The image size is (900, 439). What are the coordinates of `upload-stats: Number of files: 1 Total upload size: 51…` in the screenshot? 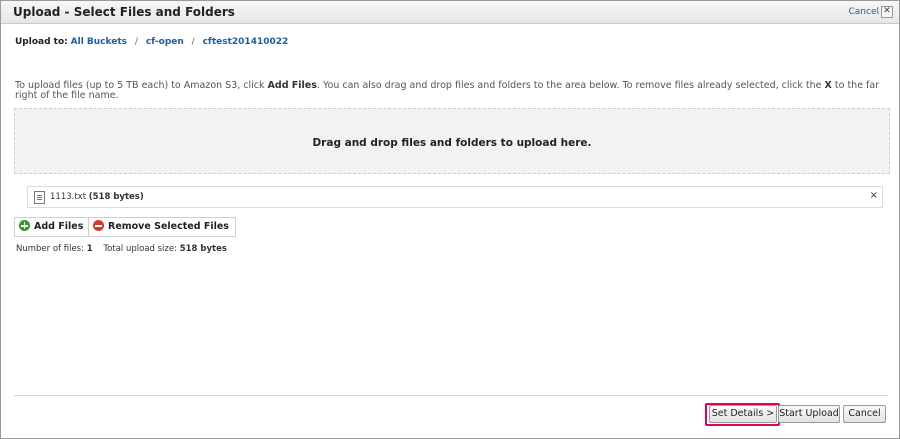 It's located at (121, 249).